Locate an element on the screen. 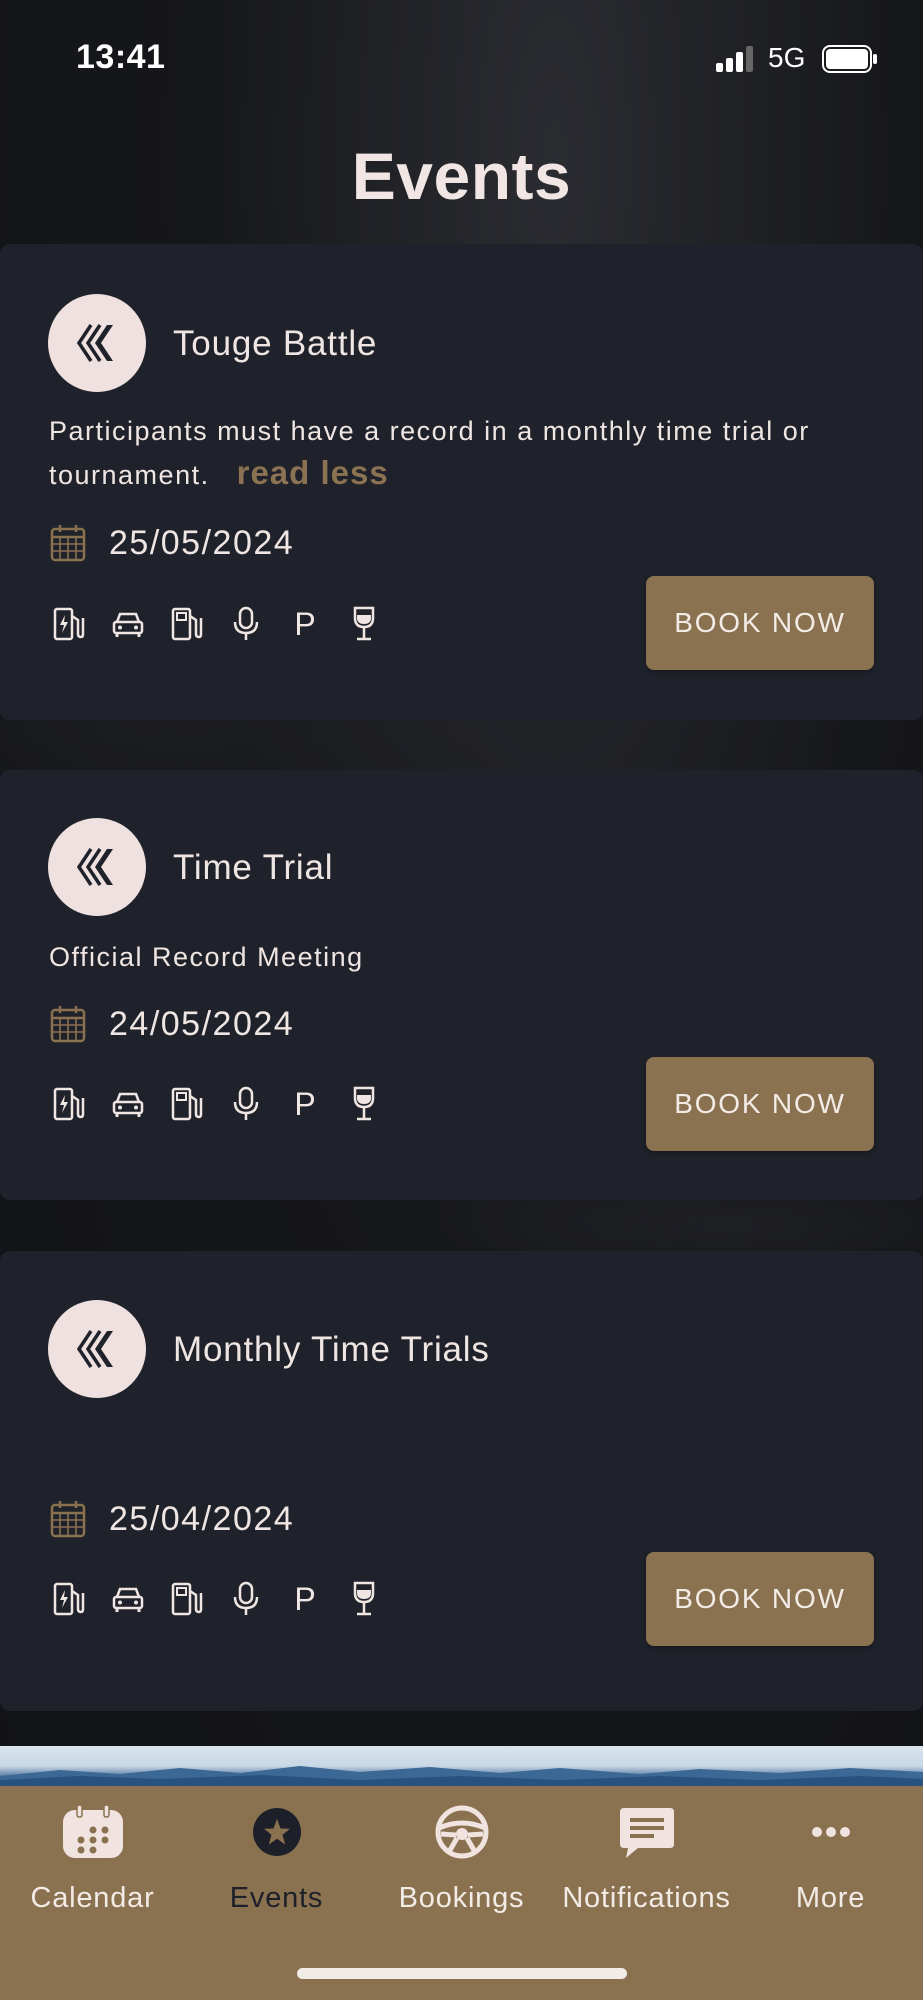 The height and width of the screenshot is (2000, 923). tab-bookings: Bookings is located at coordinates (461, 1859).